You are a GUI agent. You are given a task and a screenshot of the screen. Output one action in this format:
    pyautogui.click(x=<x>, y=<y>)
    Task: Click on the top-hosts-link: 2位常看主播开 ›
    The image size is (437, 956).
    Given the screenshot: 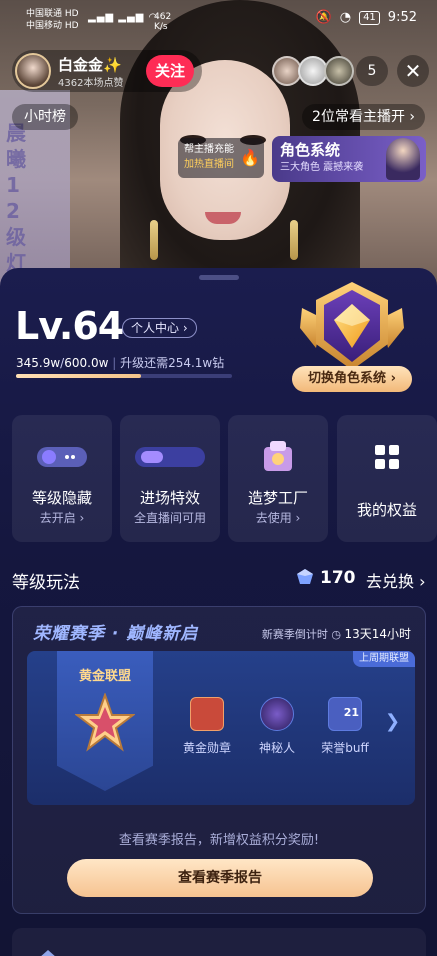 What is the action you would take?
    pyautogui.click(x=363, y=117)
    